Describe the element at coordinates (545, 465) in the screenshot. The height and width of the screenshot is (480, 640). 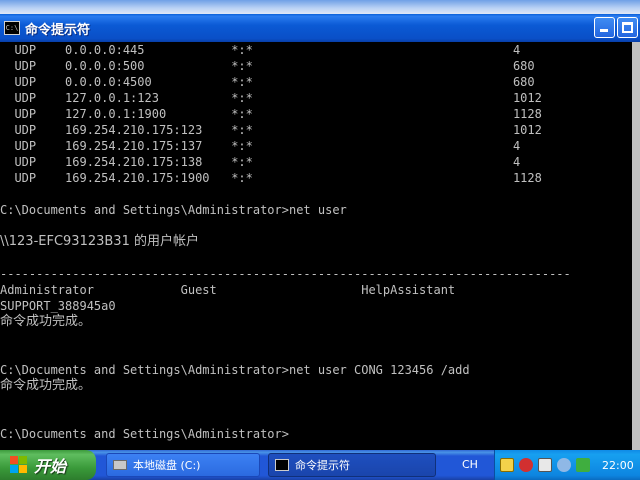
I see `vm-icon` at that location.